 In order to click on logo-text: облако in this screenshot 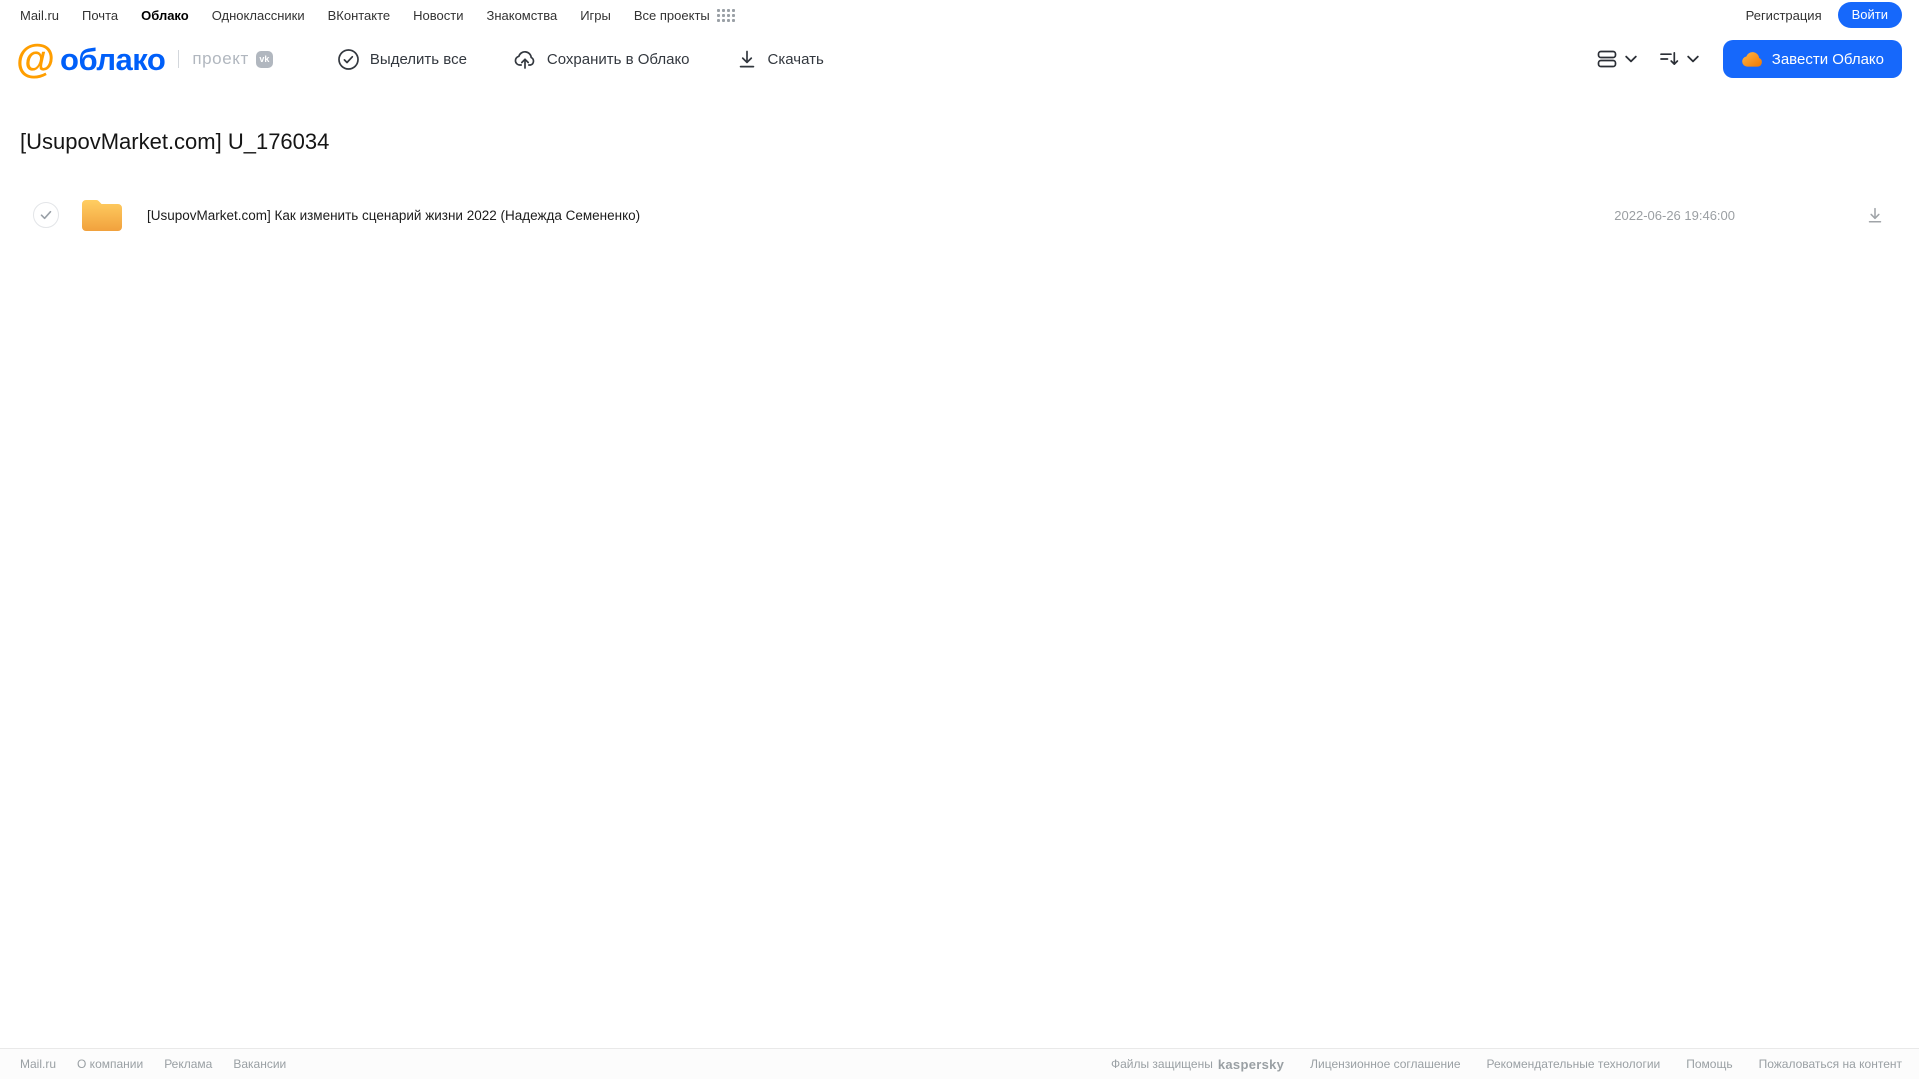, I will do `click(113, 59)`.